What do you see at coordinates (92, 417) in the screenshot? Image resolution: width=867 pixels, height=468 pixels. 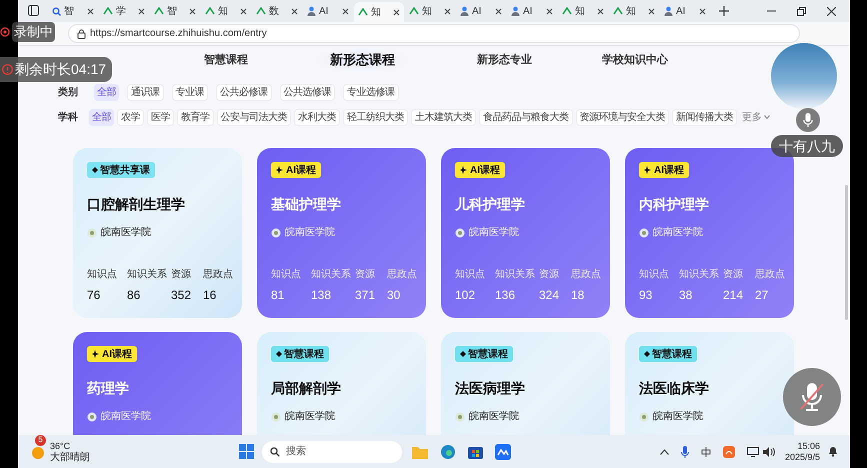 I see `school-logo-icon` at bounding box center [92, 417].